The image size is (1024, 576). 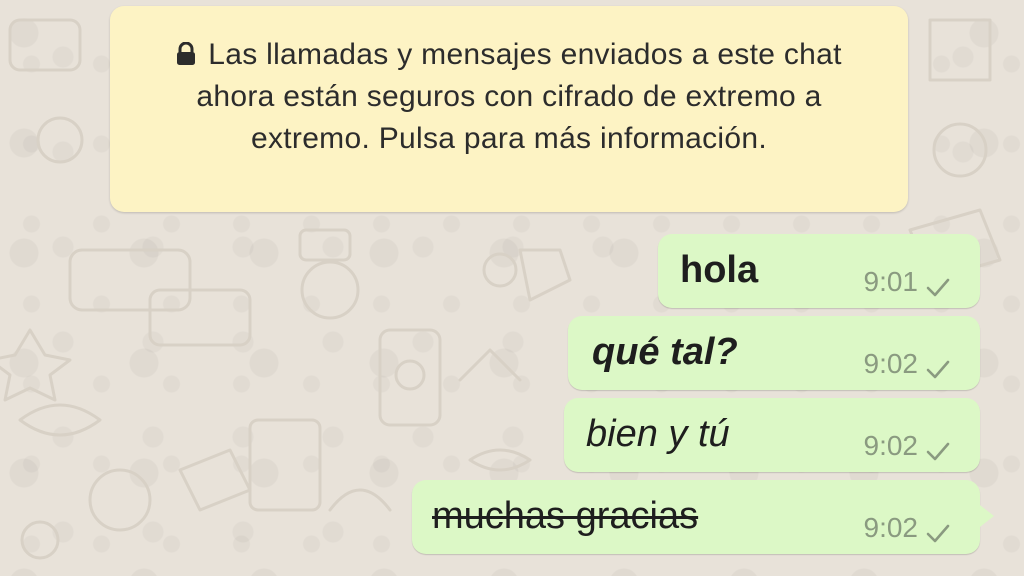 What do you see at coordinates (665, 352) in the screenshot?
I see `message-text: qué tal?` at bounding box center [665, 352].